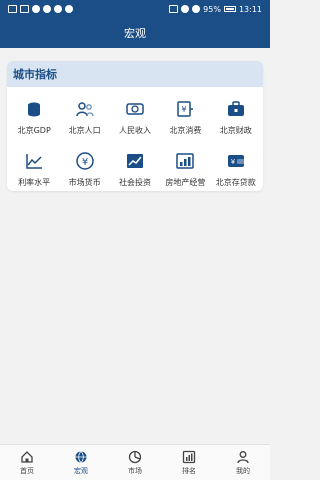  I want to click on indicator-real-estate: 房地产经营, so click(185, 167).